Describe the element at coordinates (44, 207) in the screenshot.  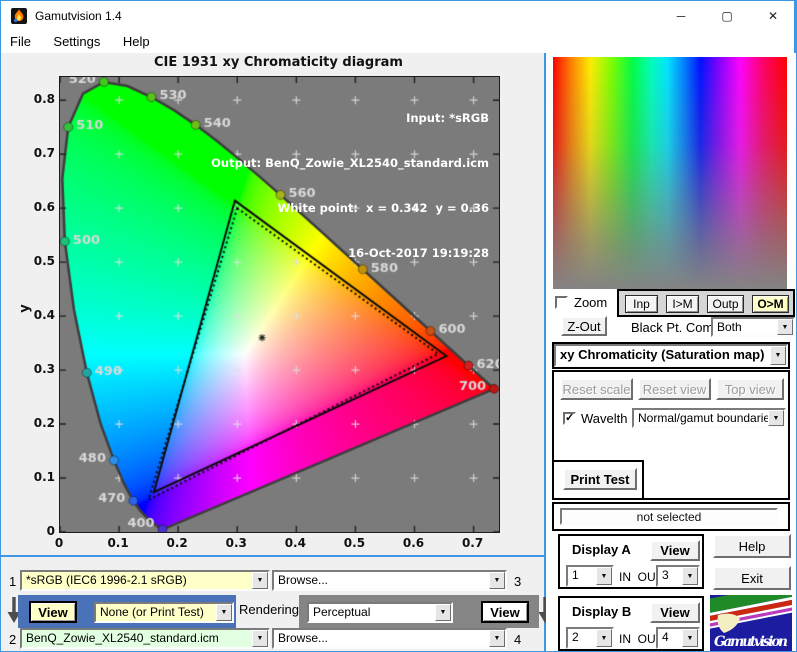
I see `y-tick-label: 0.6` at that location.